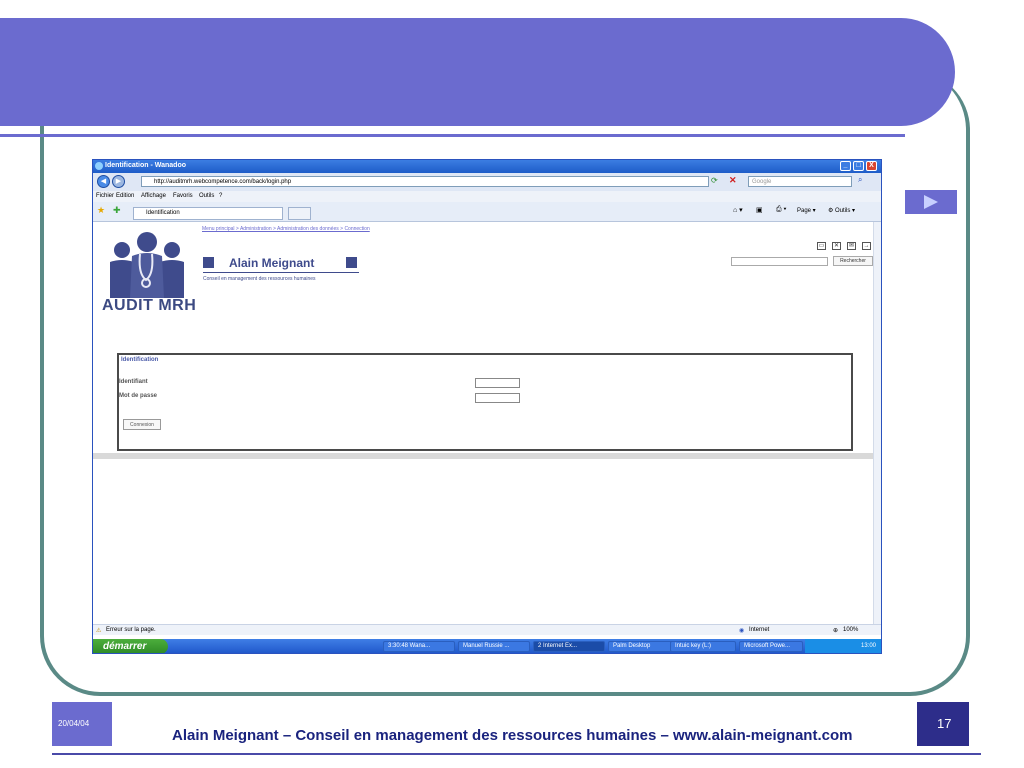 The image size is (1024, 768). I want to click on tab-label: Identification, so click(163, 213).